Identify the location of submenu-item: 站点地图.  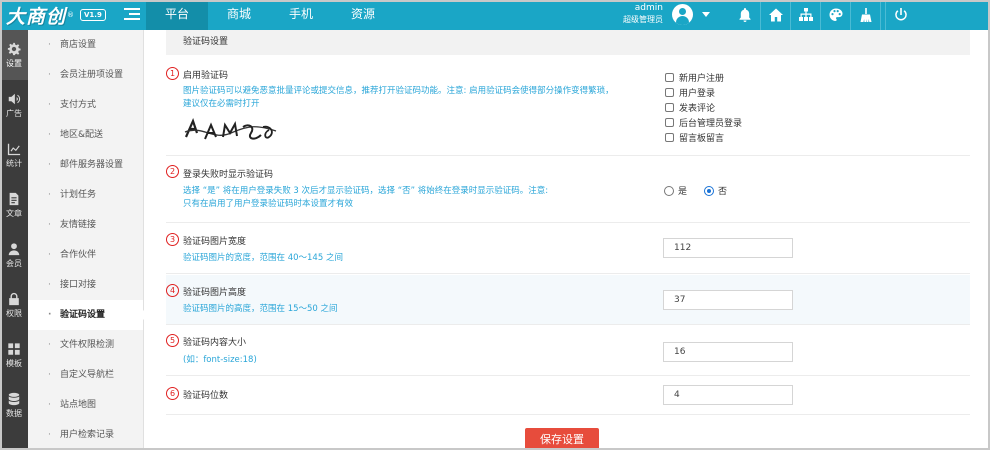
(85, 405).